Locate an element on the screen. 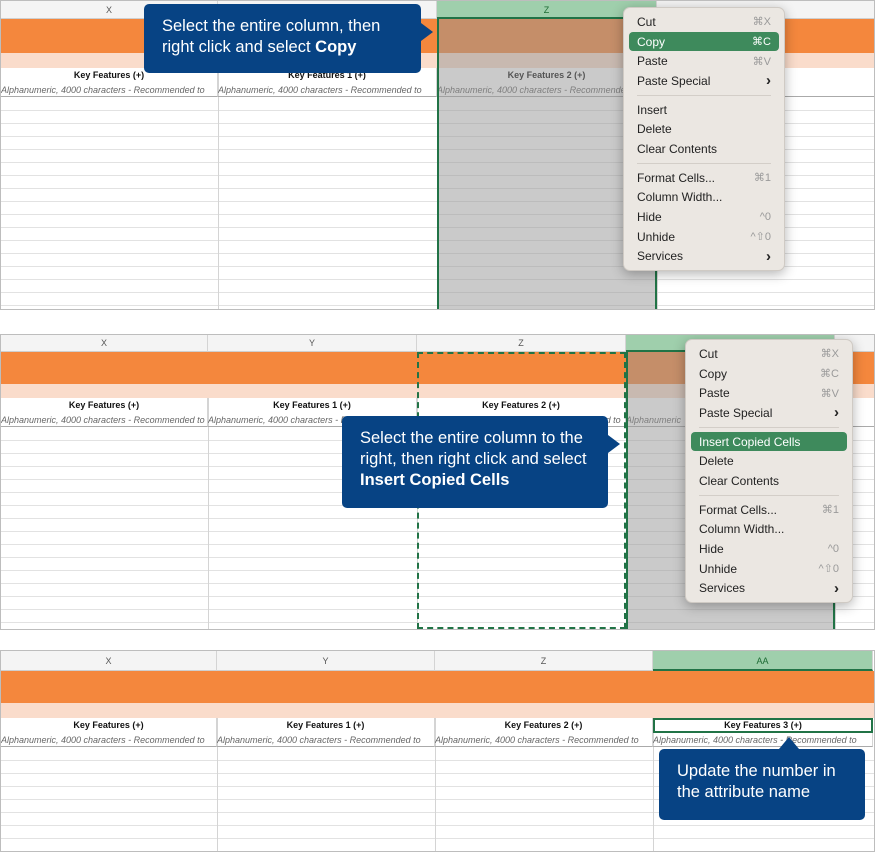  attribute-name-cell: Key Features 2 (+) is located at coordinates (544, 725).